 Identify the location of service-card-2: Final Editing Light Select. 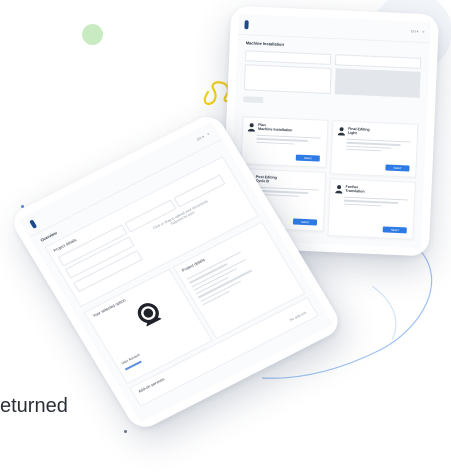
(374, 149).